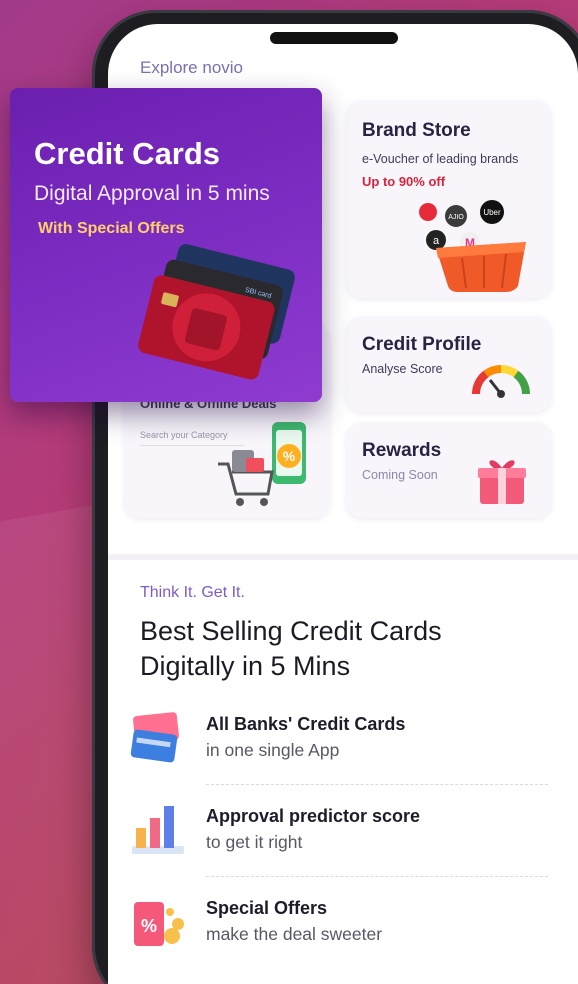 This screenshot has height=984, width=578. I want to click on credit-profile-sub: Analyse Score, so click(402, 369).